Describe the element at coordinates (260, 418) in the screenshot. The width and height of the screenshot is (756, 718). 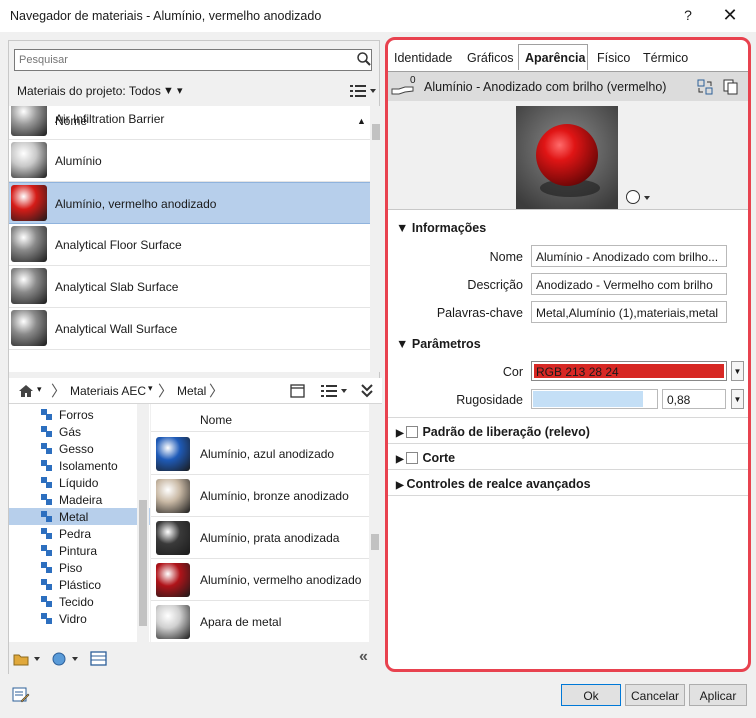
I see `library-list-header-row` at that location.